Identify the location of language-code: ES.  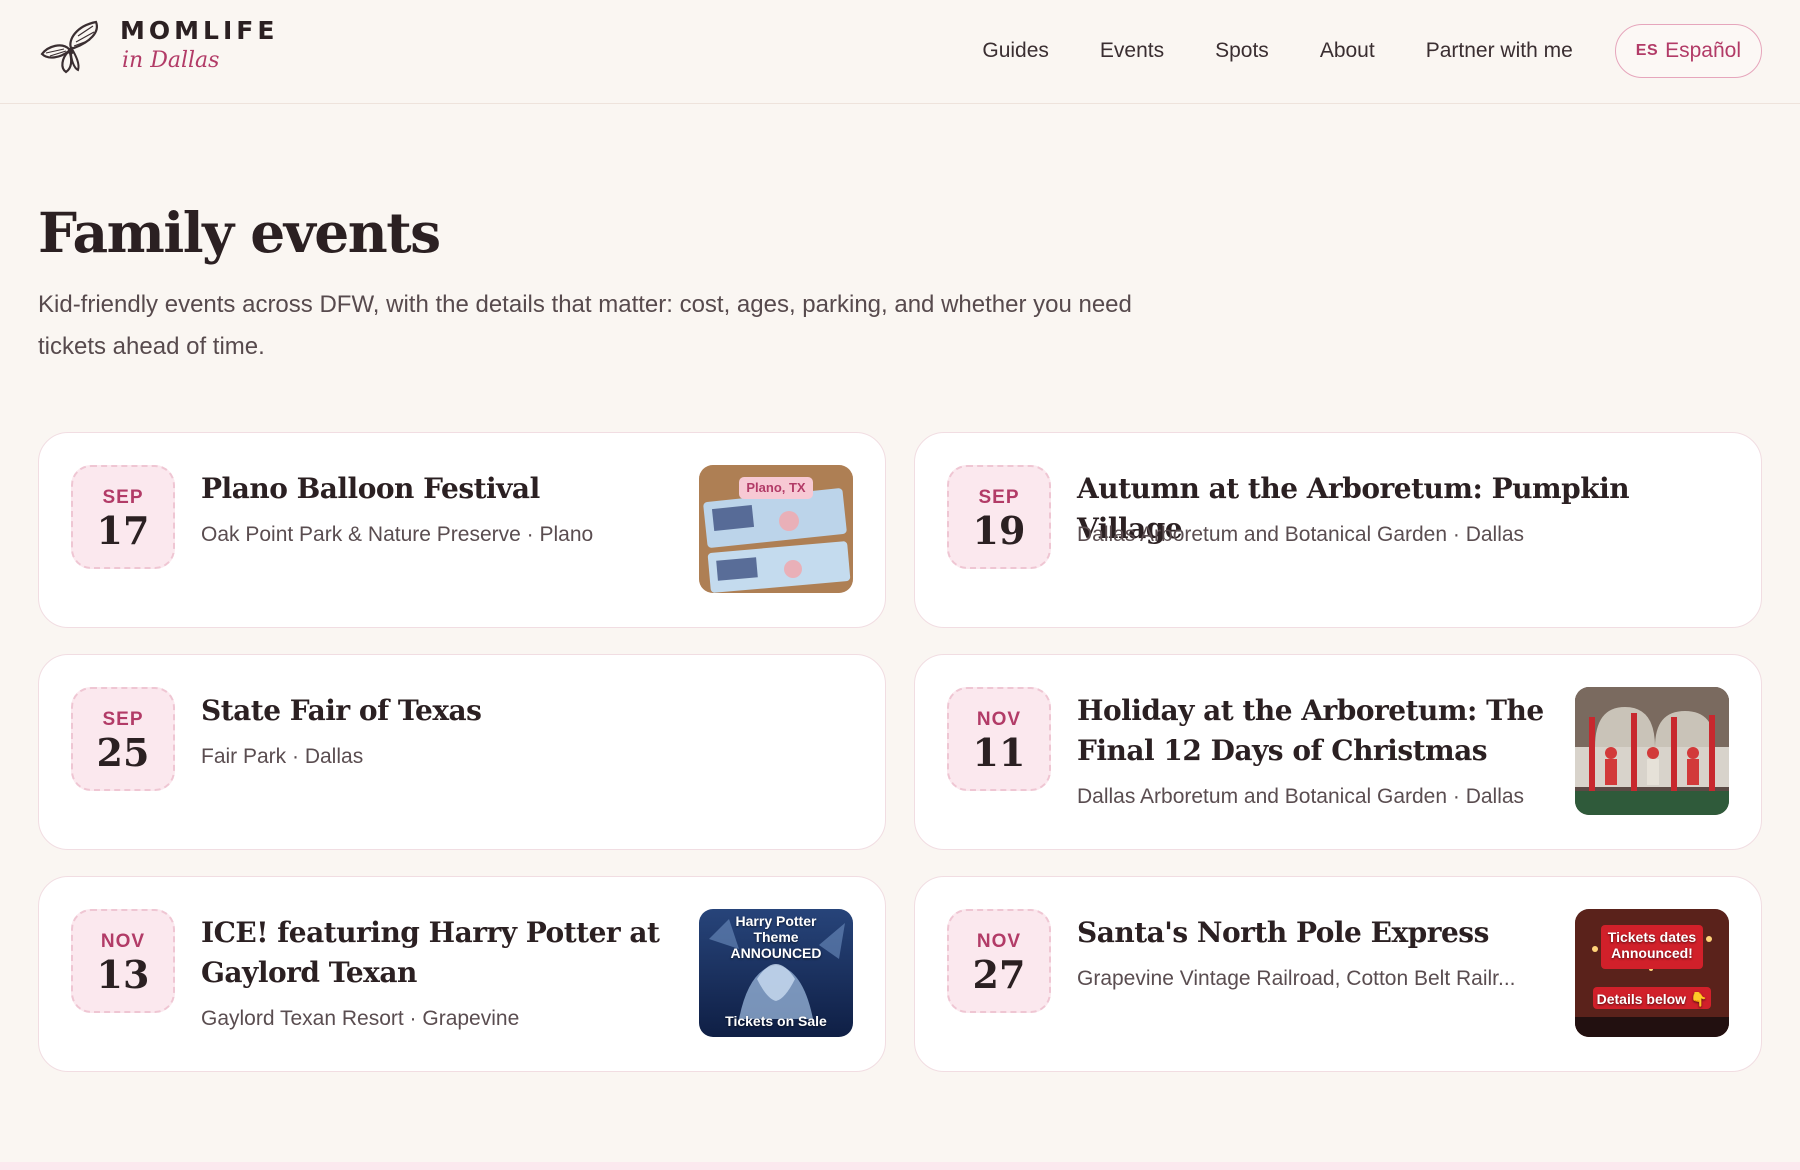
(1647, 50).